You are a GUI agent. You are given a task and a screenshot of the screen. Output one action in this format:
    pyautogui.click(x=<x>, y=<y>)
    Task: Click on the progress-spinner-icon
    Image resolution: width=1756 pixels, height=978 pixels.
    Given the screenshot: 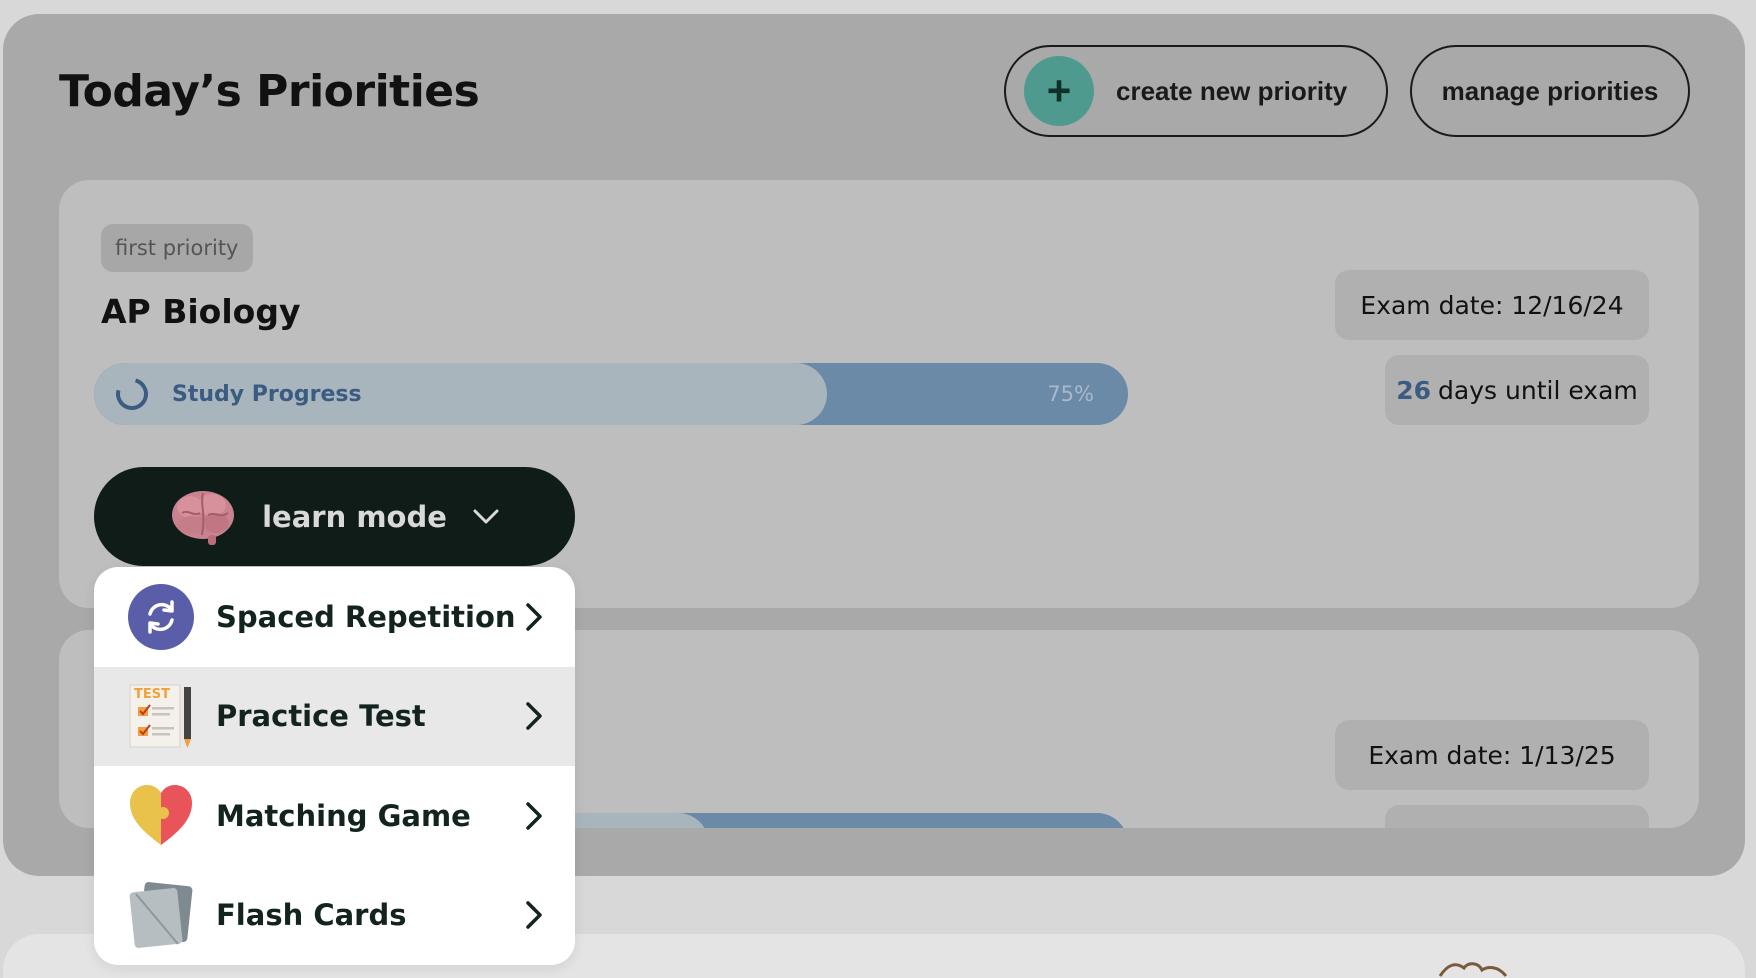 What is the action you would take?
    pyautogui.click(x=132, y=394)
    